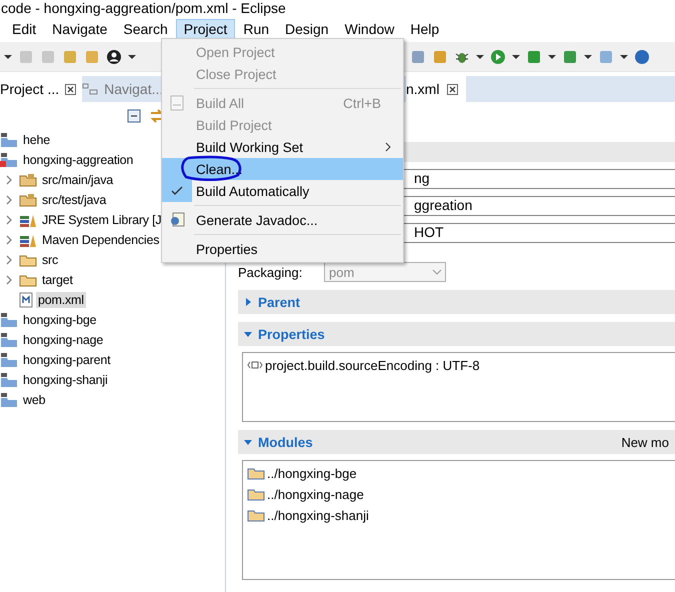  Describe the element at coordinates (271, 272) in the screenshot. I see `packaging-label: Packaging:` at that location.